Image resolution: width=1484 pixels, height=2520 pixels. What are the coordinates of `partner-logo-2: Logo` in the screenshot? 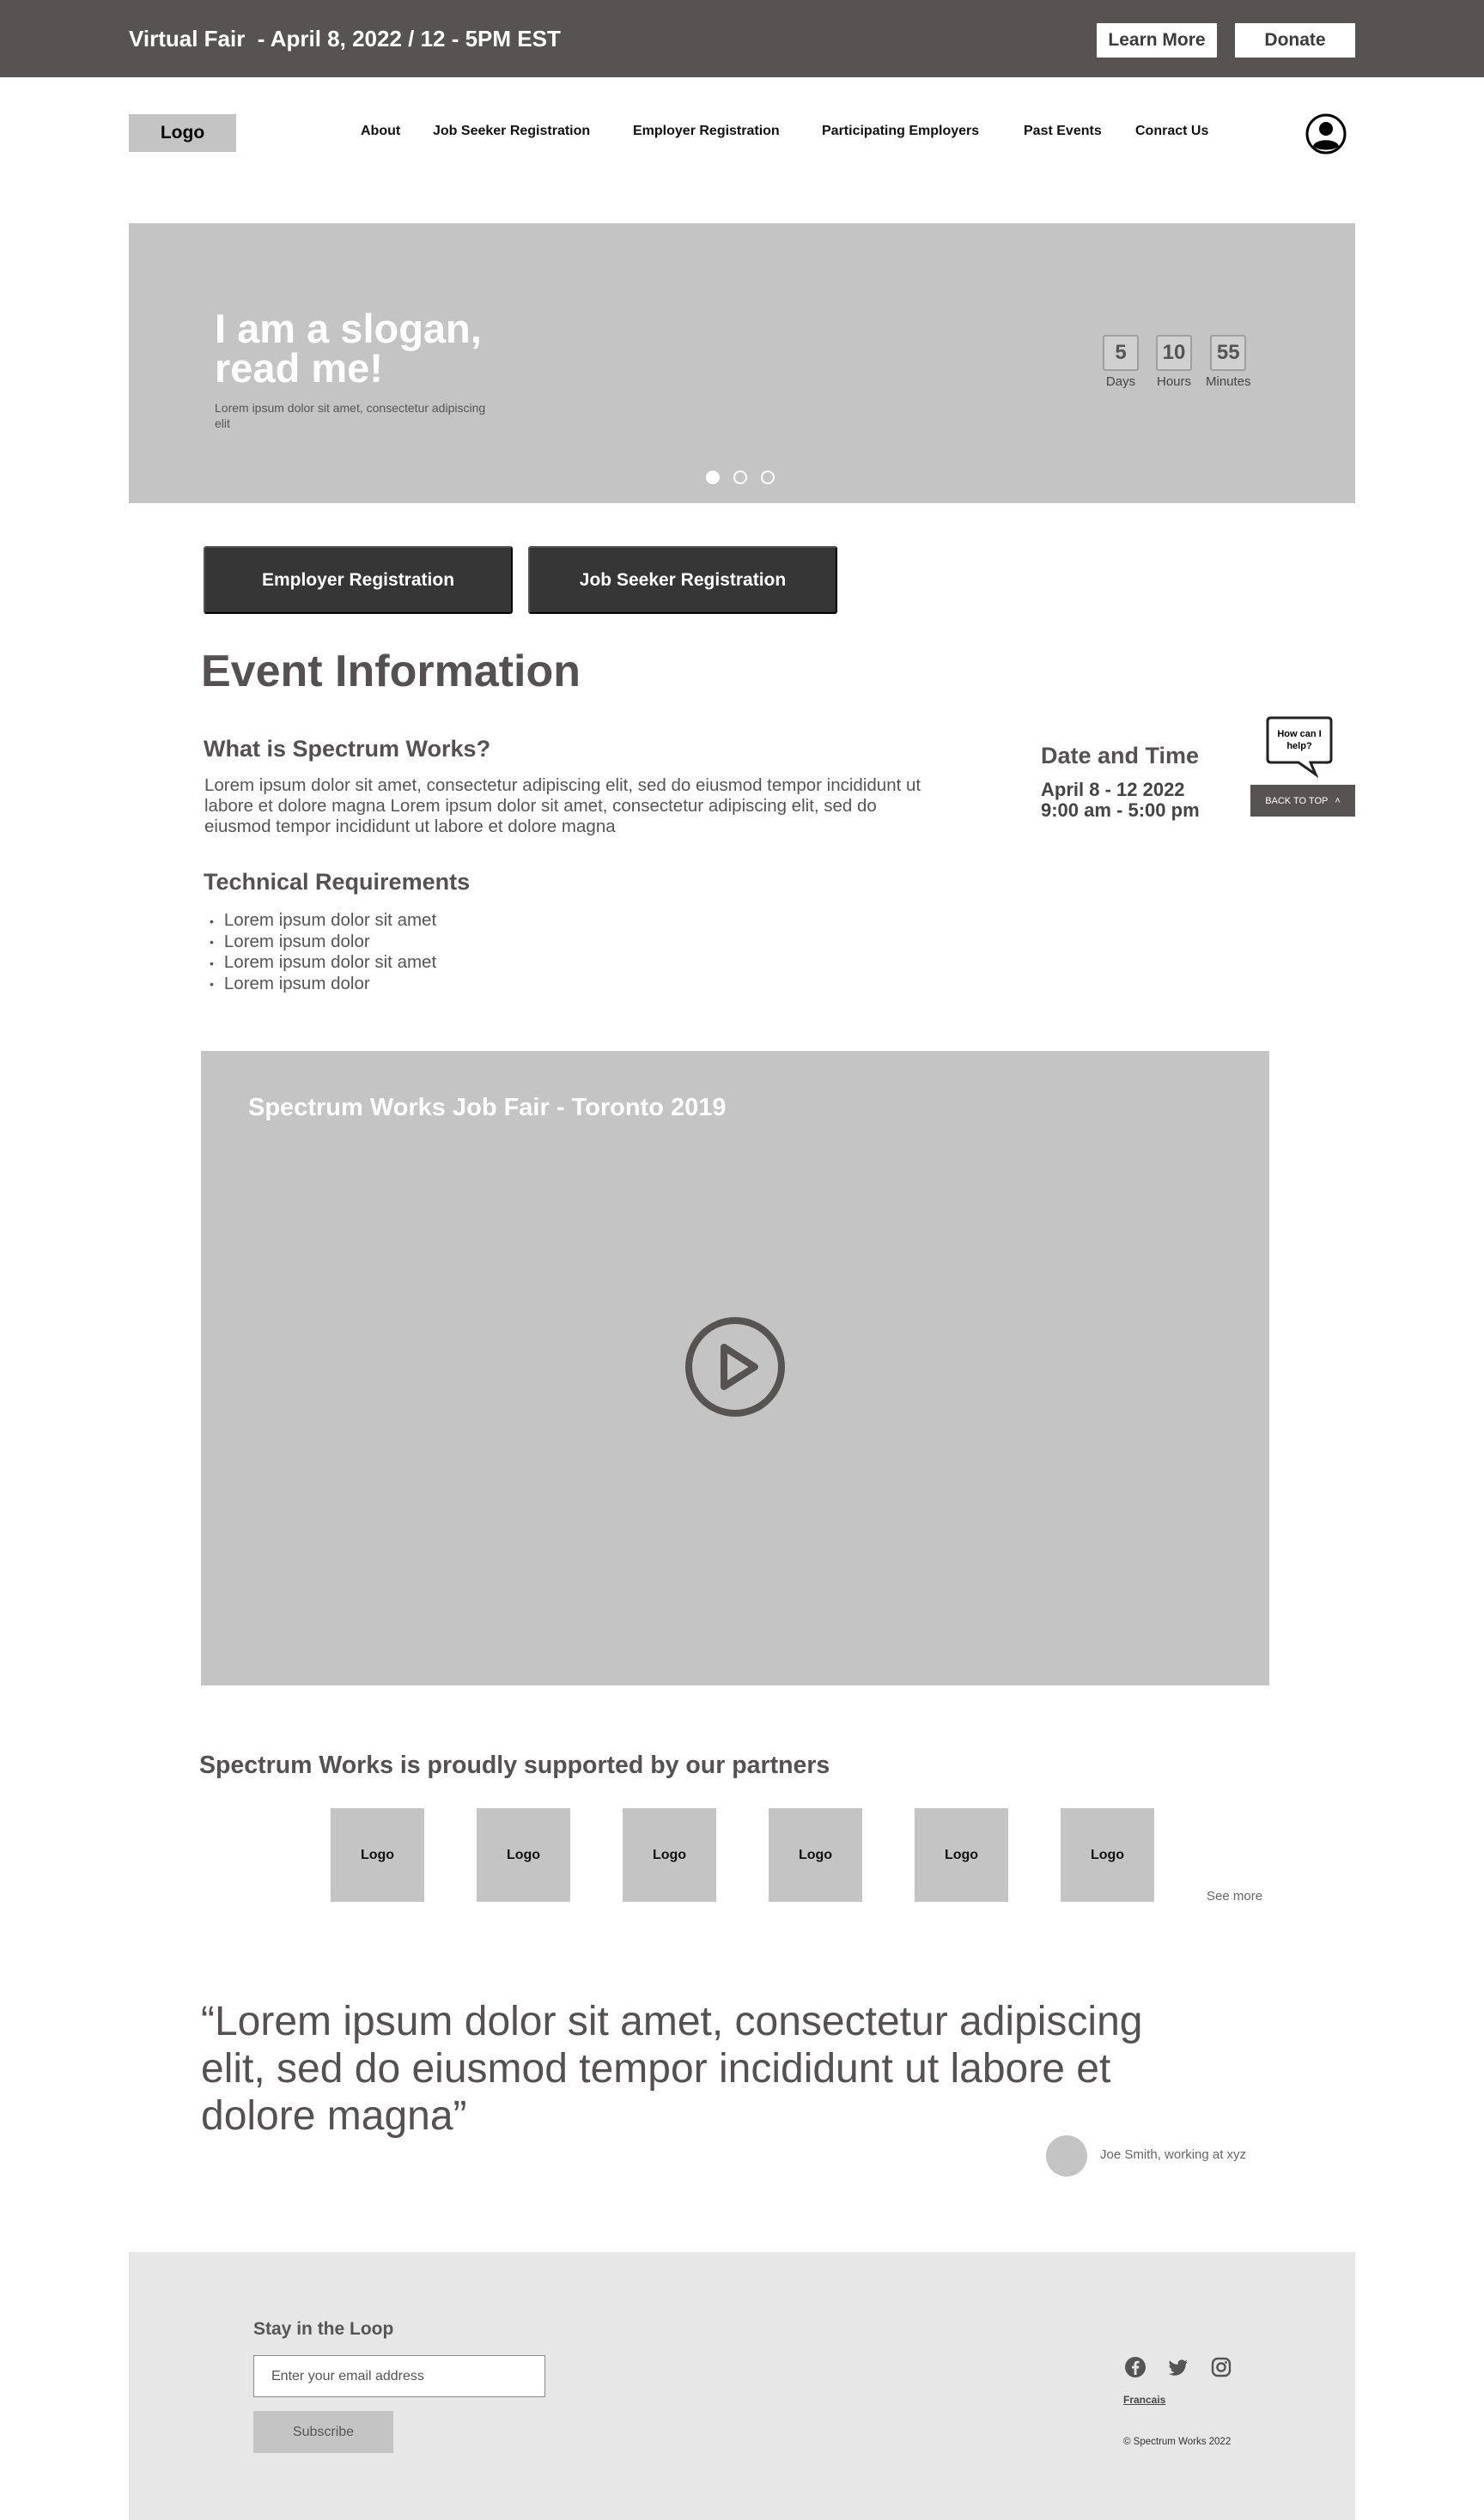 It's located at (523, 1855).